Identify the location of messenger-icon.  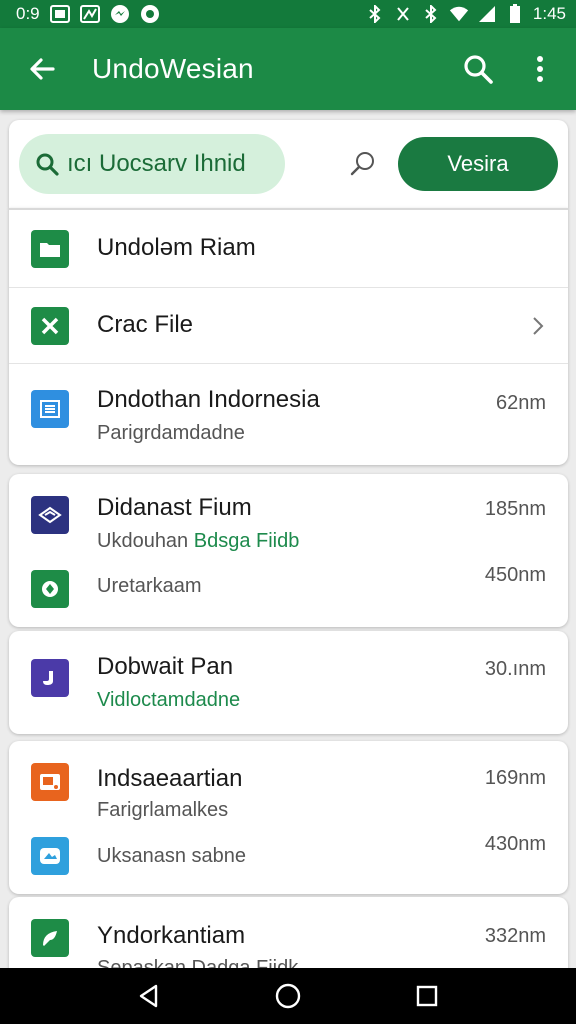
(120, 14).